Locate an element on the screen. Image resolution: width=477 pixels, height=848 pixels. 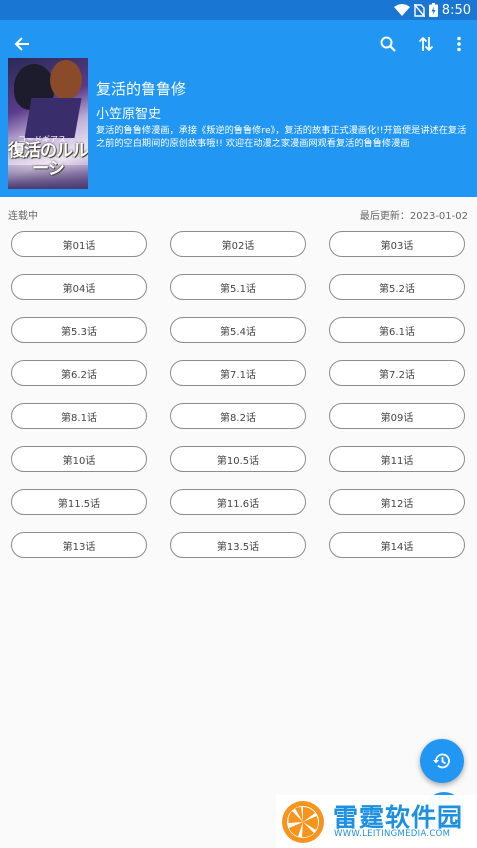
back-button is located at coordinates (22, 44).